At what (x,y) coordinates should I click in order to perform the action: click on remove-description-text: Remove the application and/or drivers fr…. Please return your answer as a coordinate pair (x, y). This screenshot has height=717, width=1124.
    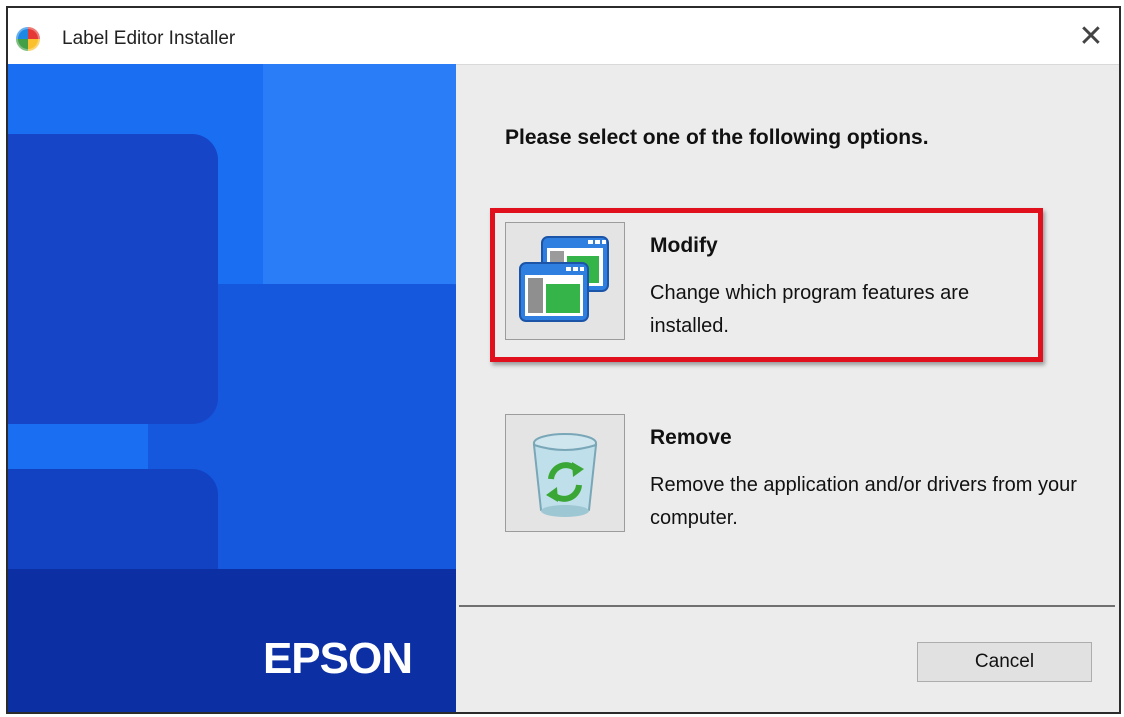
    Looking at the image, I should click on (863, 501).